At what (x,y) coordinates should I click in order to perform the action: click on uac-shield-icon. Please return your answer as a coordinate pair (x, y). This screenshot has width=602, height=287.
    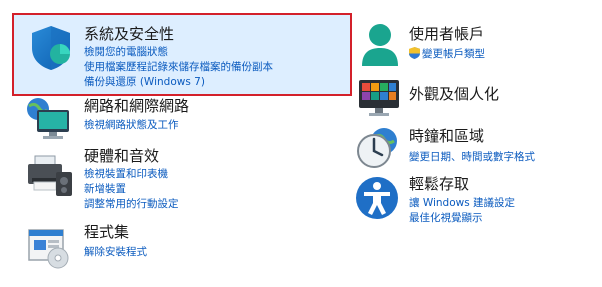
    Looking at the image, I should click on (414, 53).